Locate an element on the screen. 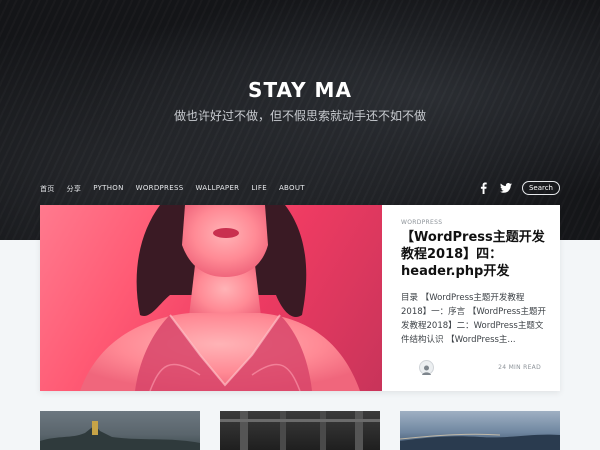  post-category: WORDPRESS is located at coordinates (421, 222).